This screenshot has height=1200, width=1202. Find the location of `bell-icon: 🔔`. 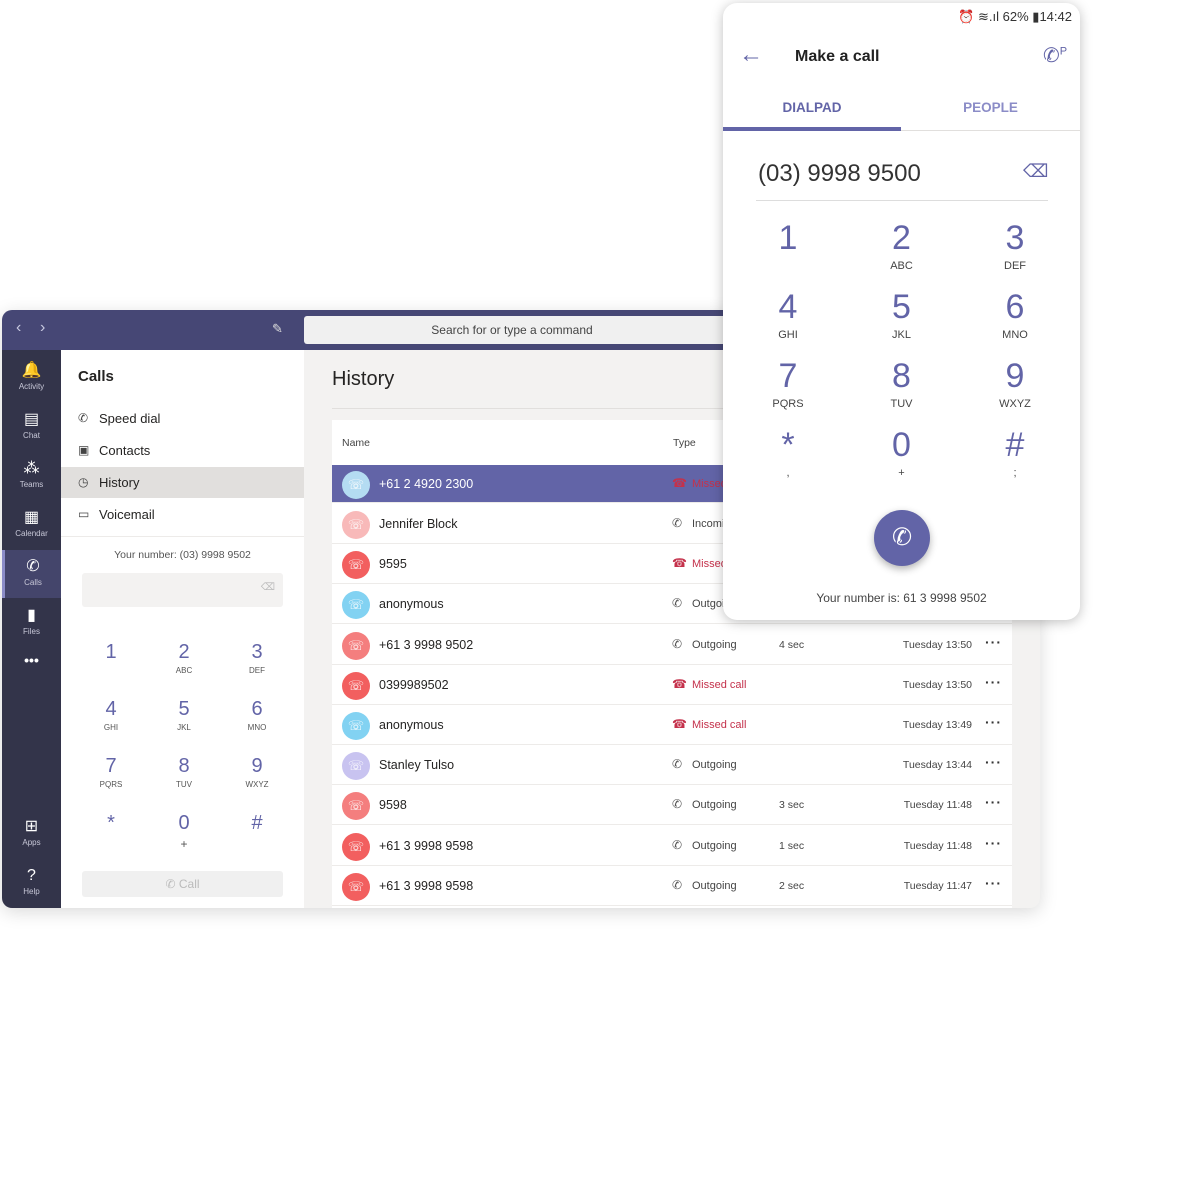

bell-icon: 🔔 is located at coordinates (31, 370).